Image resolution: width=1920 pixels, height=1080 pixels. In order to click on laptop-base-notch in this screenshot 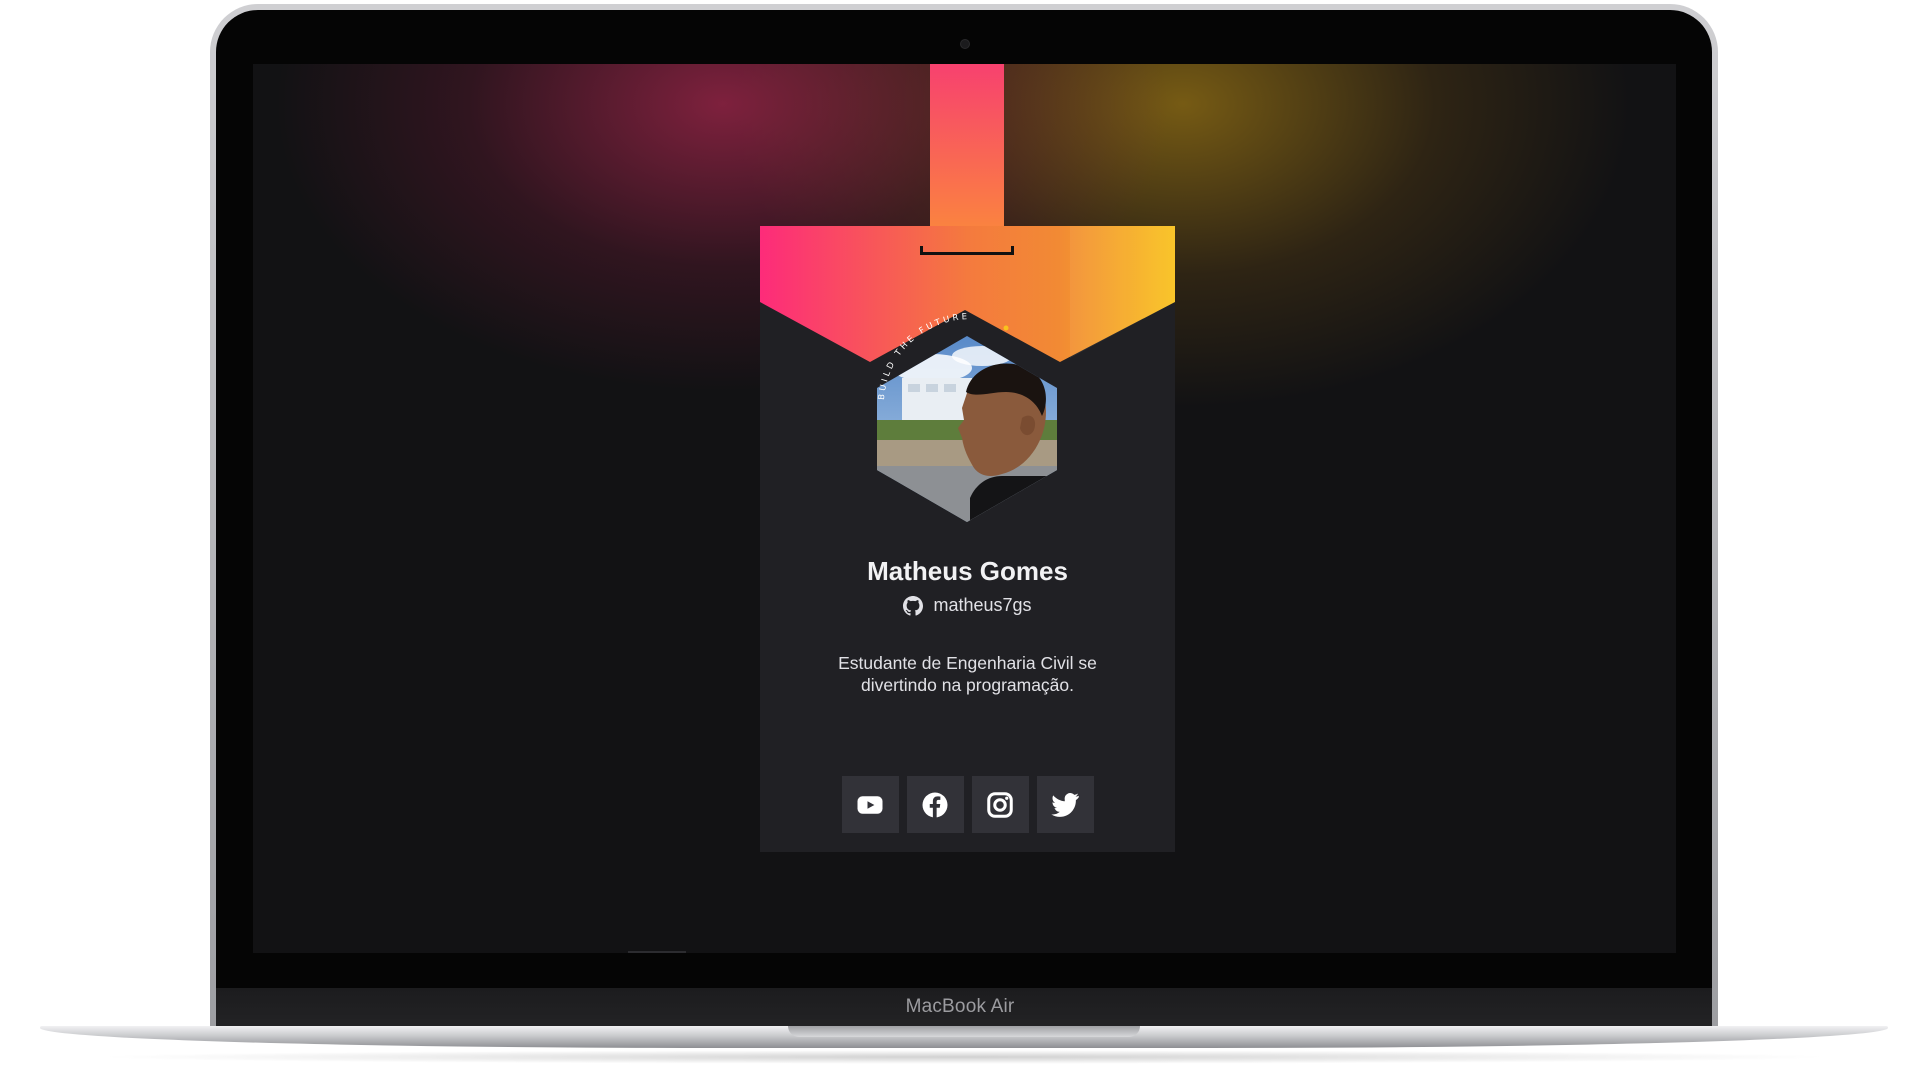, I will do `click(964, 1031)`.